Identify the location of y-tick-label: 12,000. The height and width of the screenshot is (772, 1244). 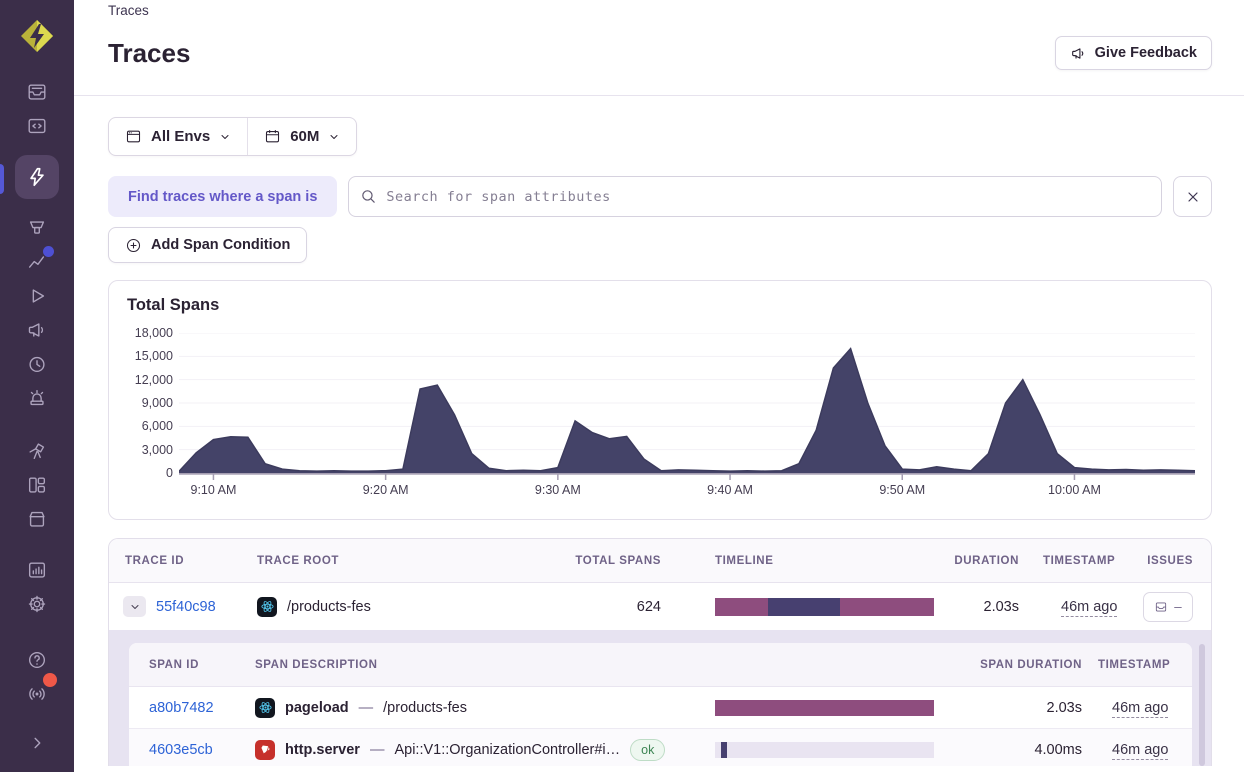
(153, 379).